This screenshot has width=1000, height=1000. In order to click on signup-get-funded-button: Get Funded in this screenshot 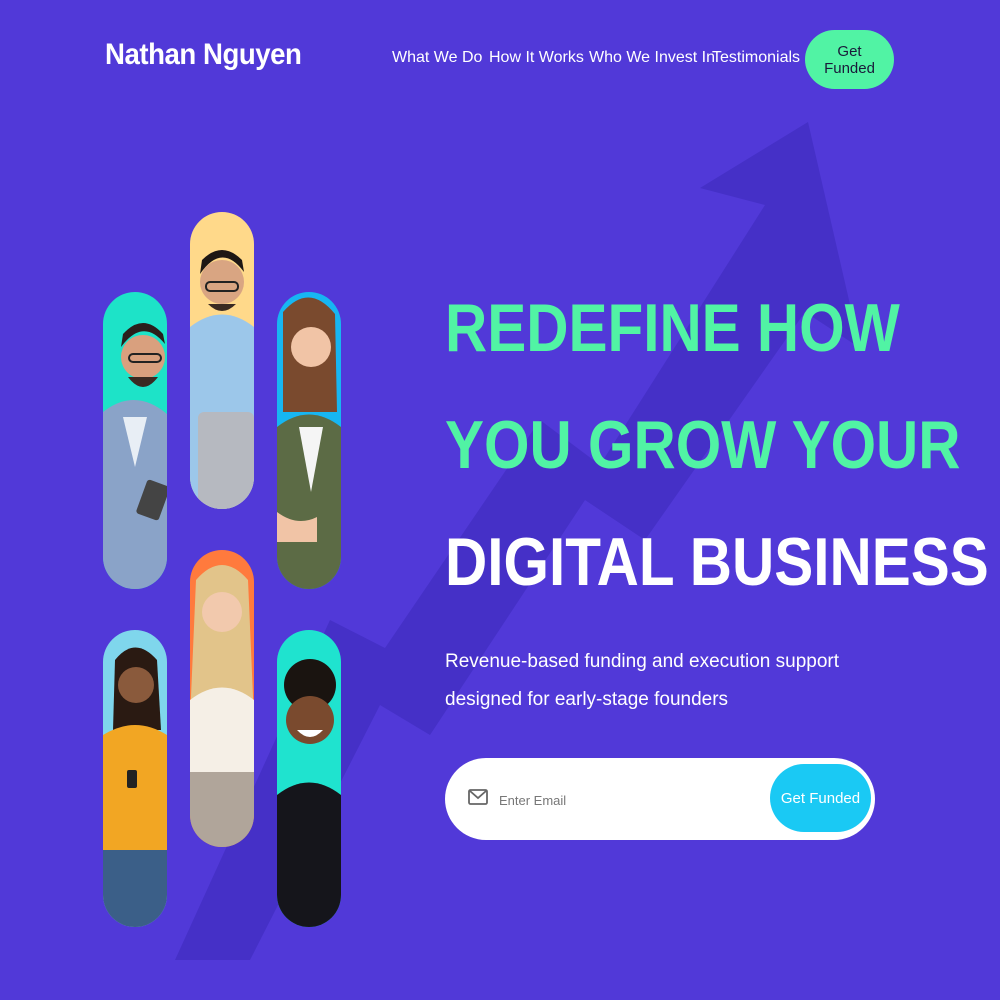, I will do `click(820, 798)`.